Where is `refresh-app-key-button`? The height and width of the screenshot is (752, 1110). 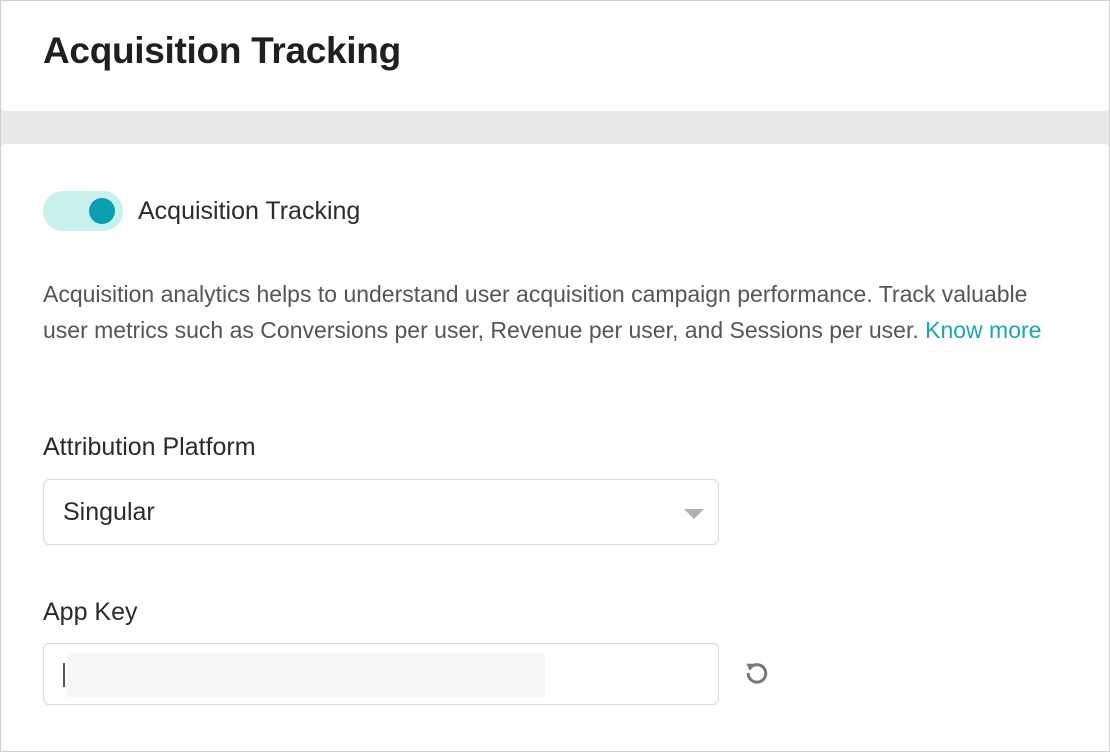
refresh-app-key-button is located at coordinates (757, 673).